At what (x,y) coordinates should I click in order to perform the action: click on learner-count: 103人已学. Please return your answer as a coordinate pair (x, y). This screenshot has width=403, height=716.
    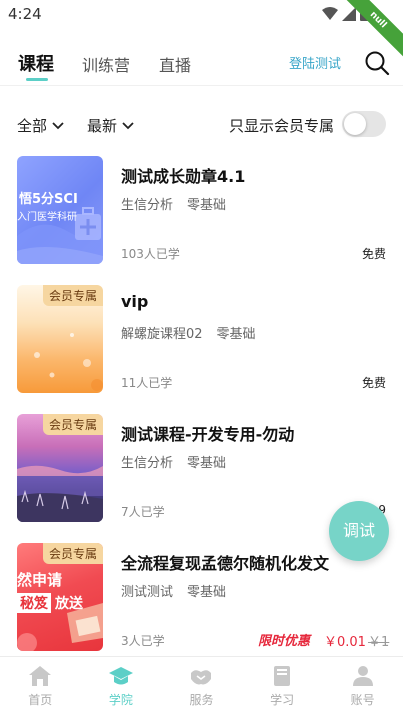
    Looking at the image, I should click on (150, 254).